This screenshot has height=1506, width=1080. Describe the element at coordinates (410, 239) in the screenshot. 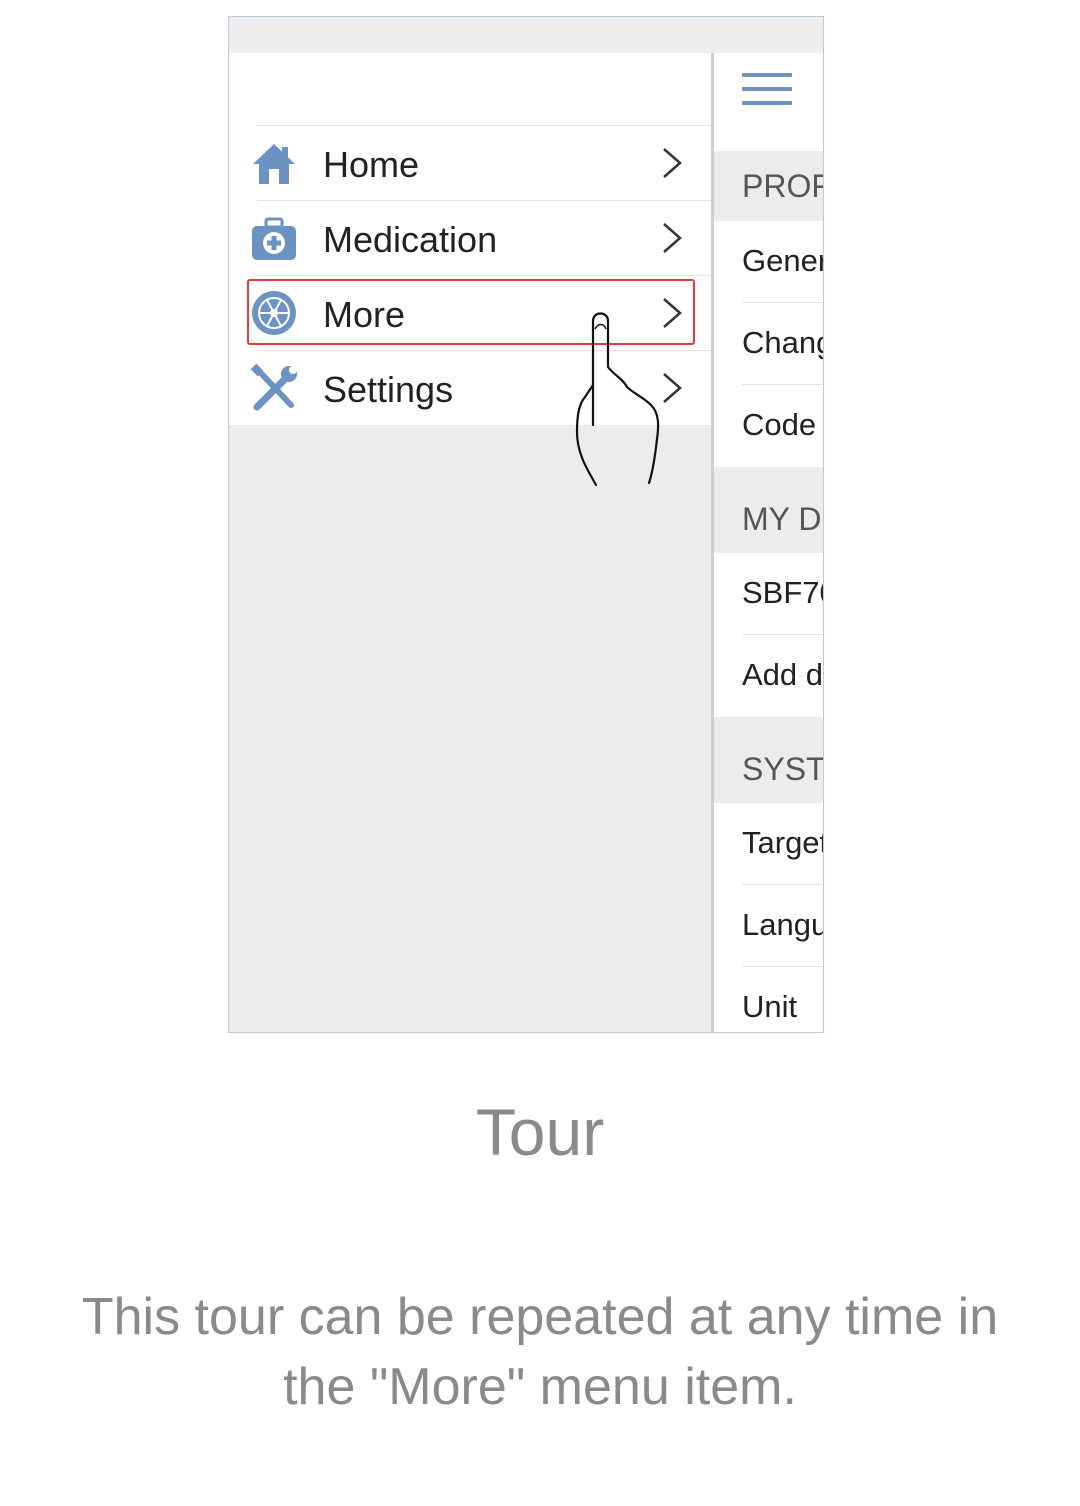

I see `menu-item-label: Medication` at that location.